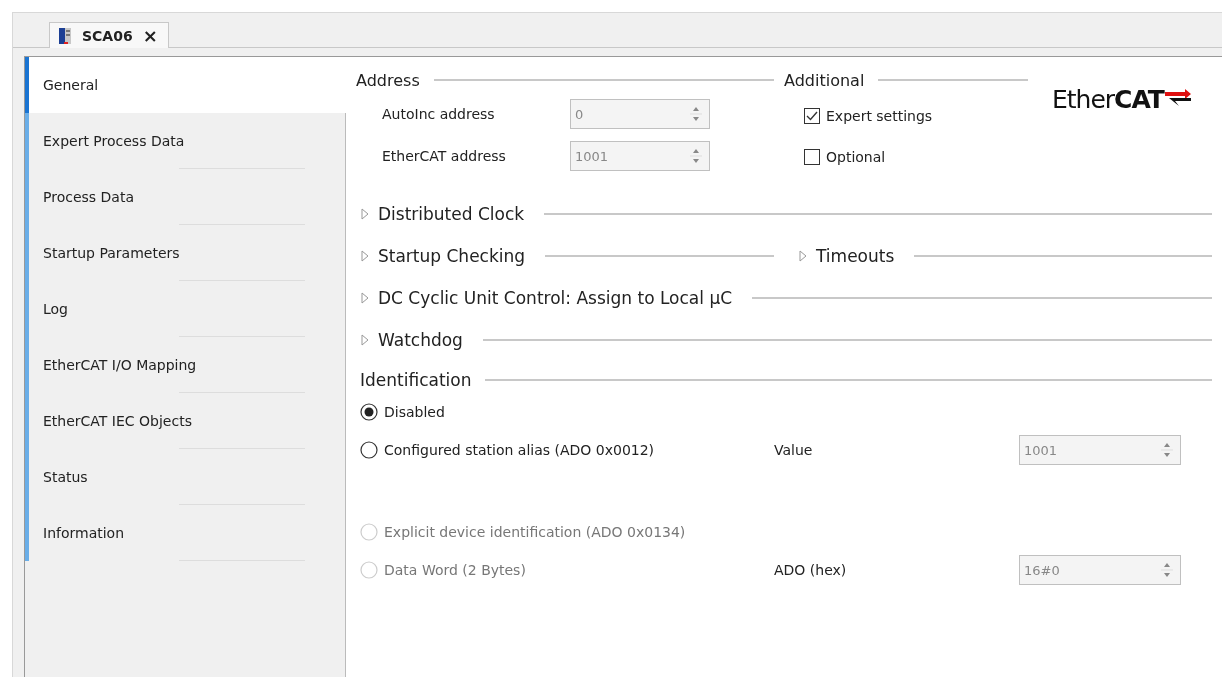 The image size is (1222, 677). Describe the element at coordinates (185, 309) in the screenshot. I see `sidebar-item: Log` at that location.